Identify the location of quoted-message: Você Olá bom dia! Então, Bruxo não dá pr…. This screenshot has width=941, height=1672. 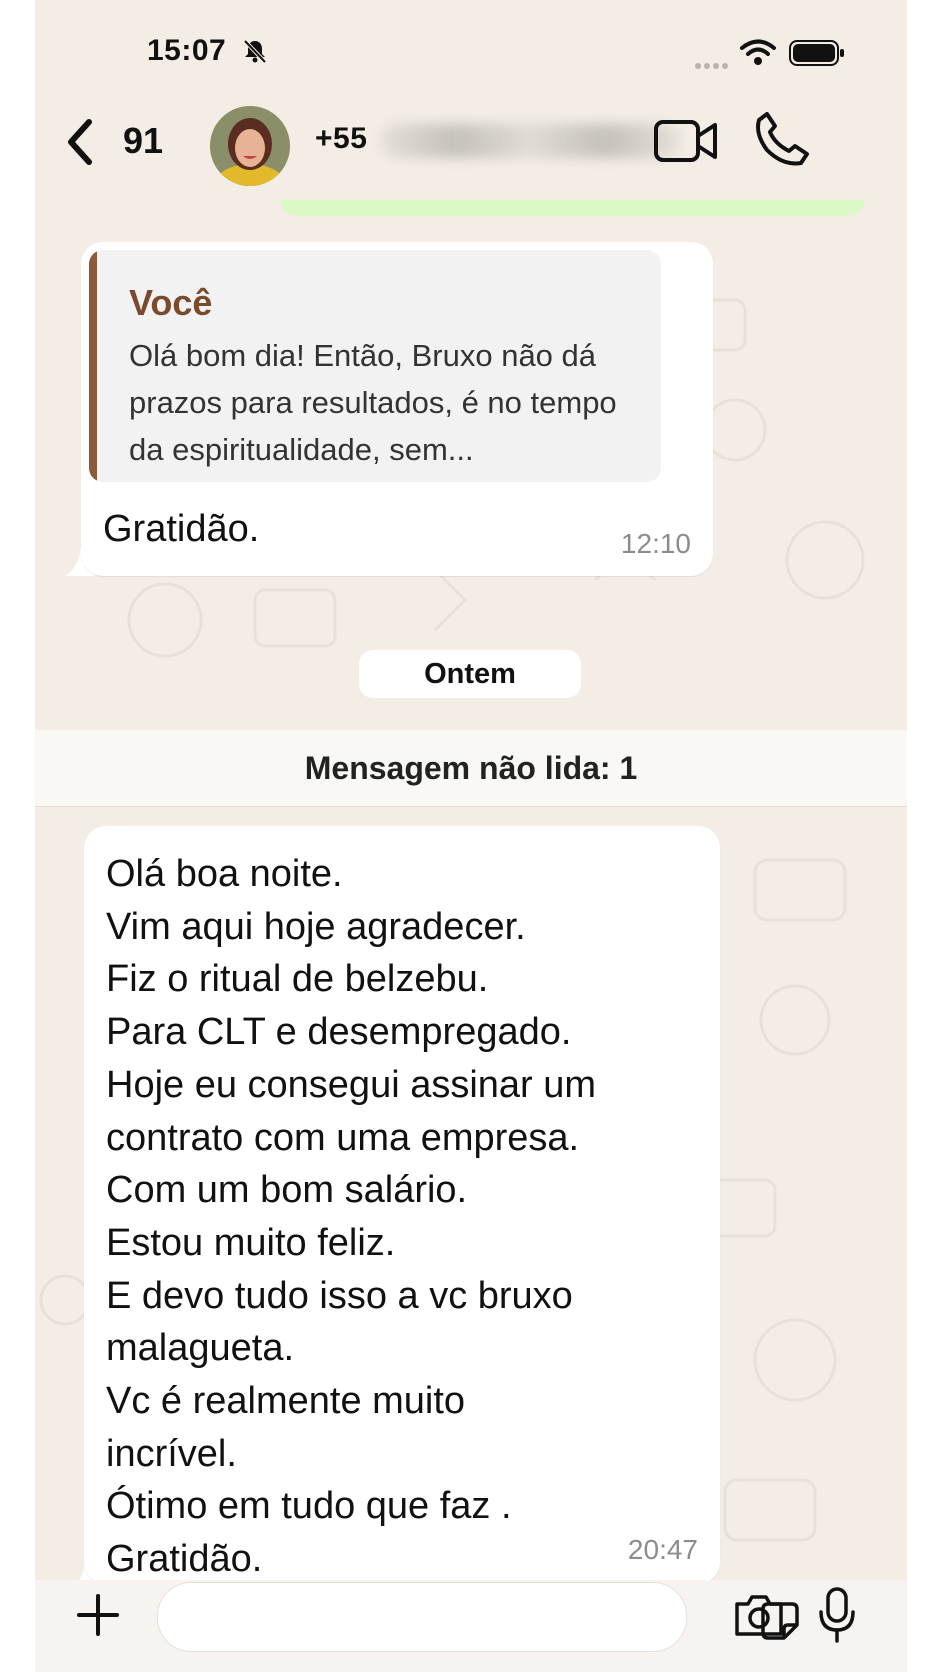
(375, 366).